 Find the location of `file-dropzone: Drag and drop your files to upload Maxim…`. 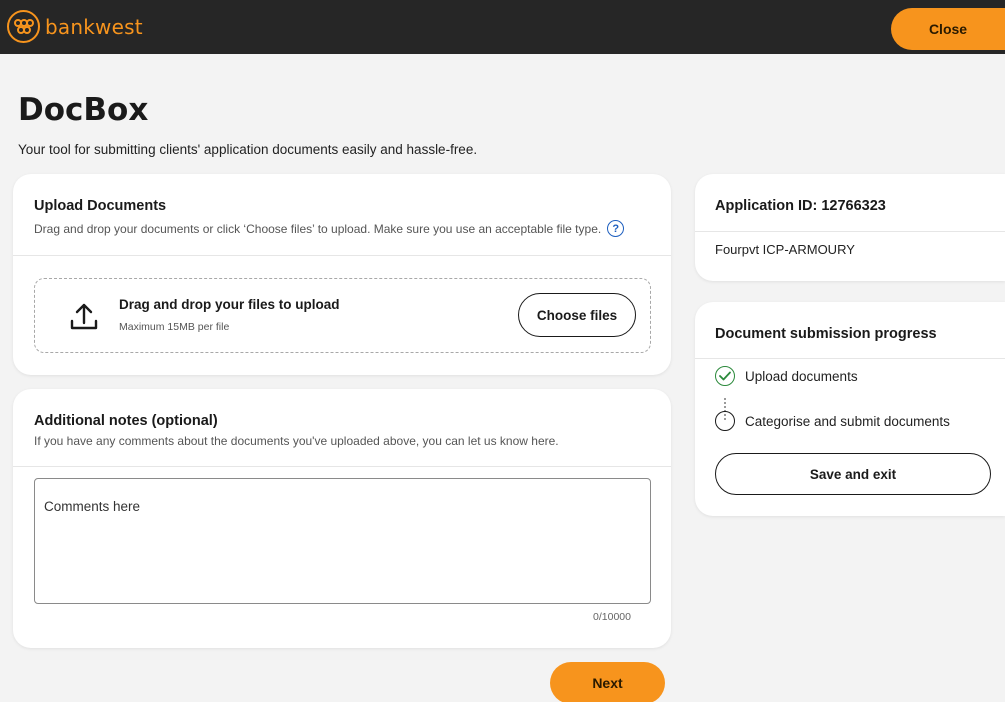

file-dropzone: Drag and drop your files to upload Maxim… is located at coordinates (342, 315).